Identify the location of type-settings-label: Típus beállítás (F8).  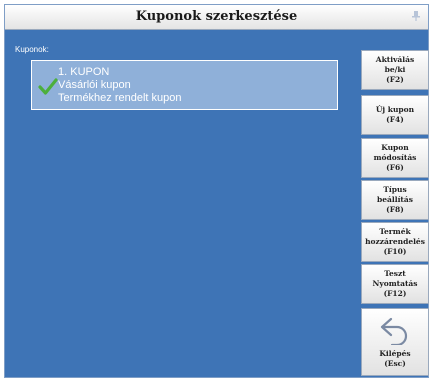
(395, 199).